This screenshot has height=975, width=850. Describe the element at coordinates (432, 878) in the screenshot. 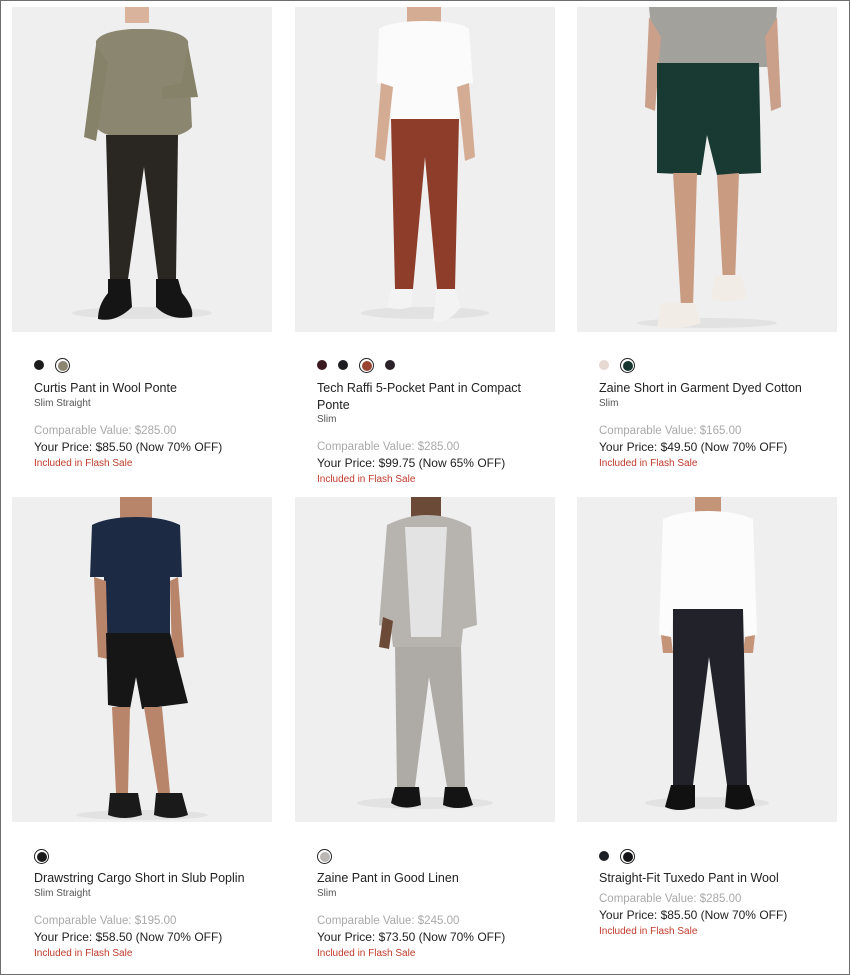

I see `product-name: Zaine Pant in Good Linen` at that location.